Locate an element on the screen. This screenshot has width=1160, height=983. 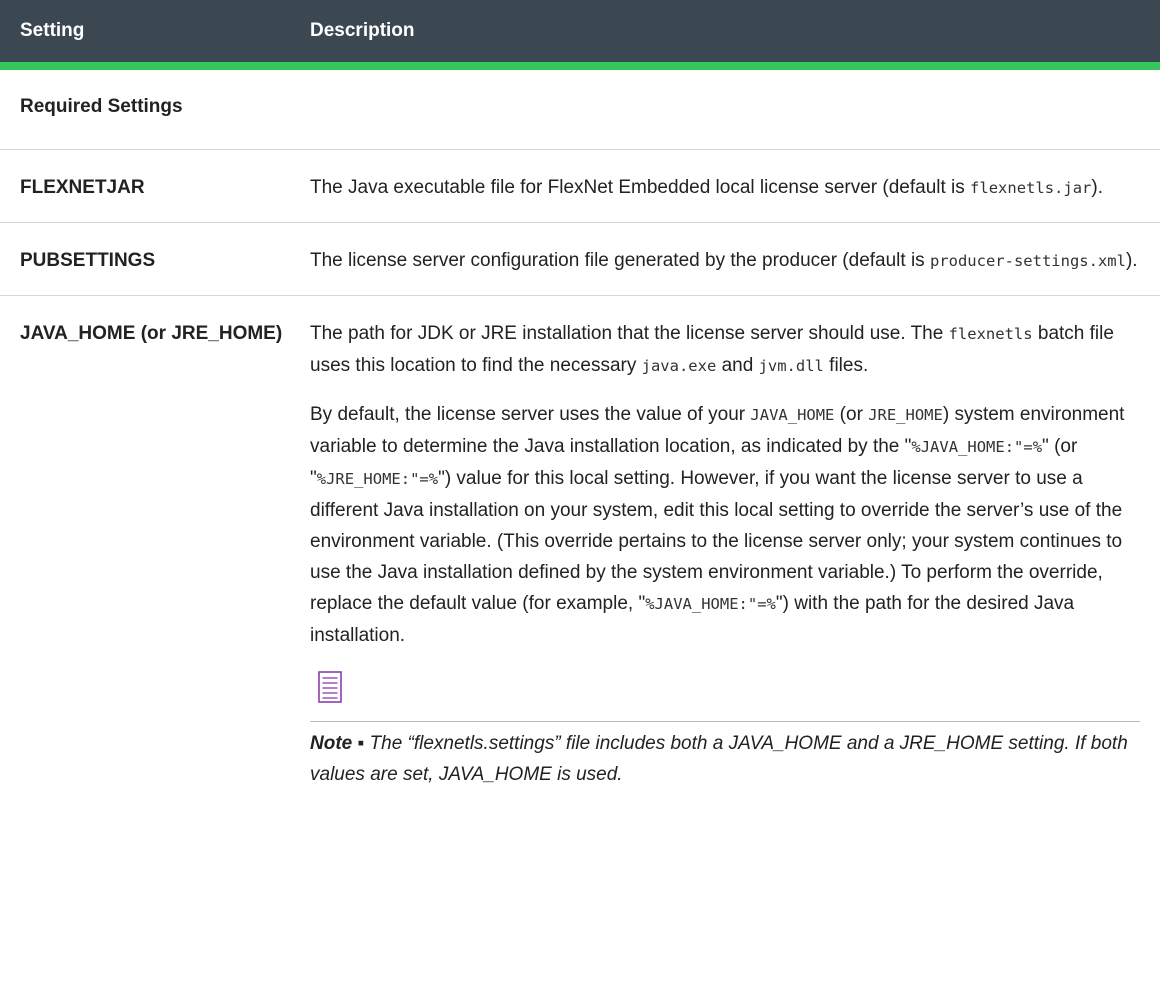
note-icon is located at coordinates (328, 687).